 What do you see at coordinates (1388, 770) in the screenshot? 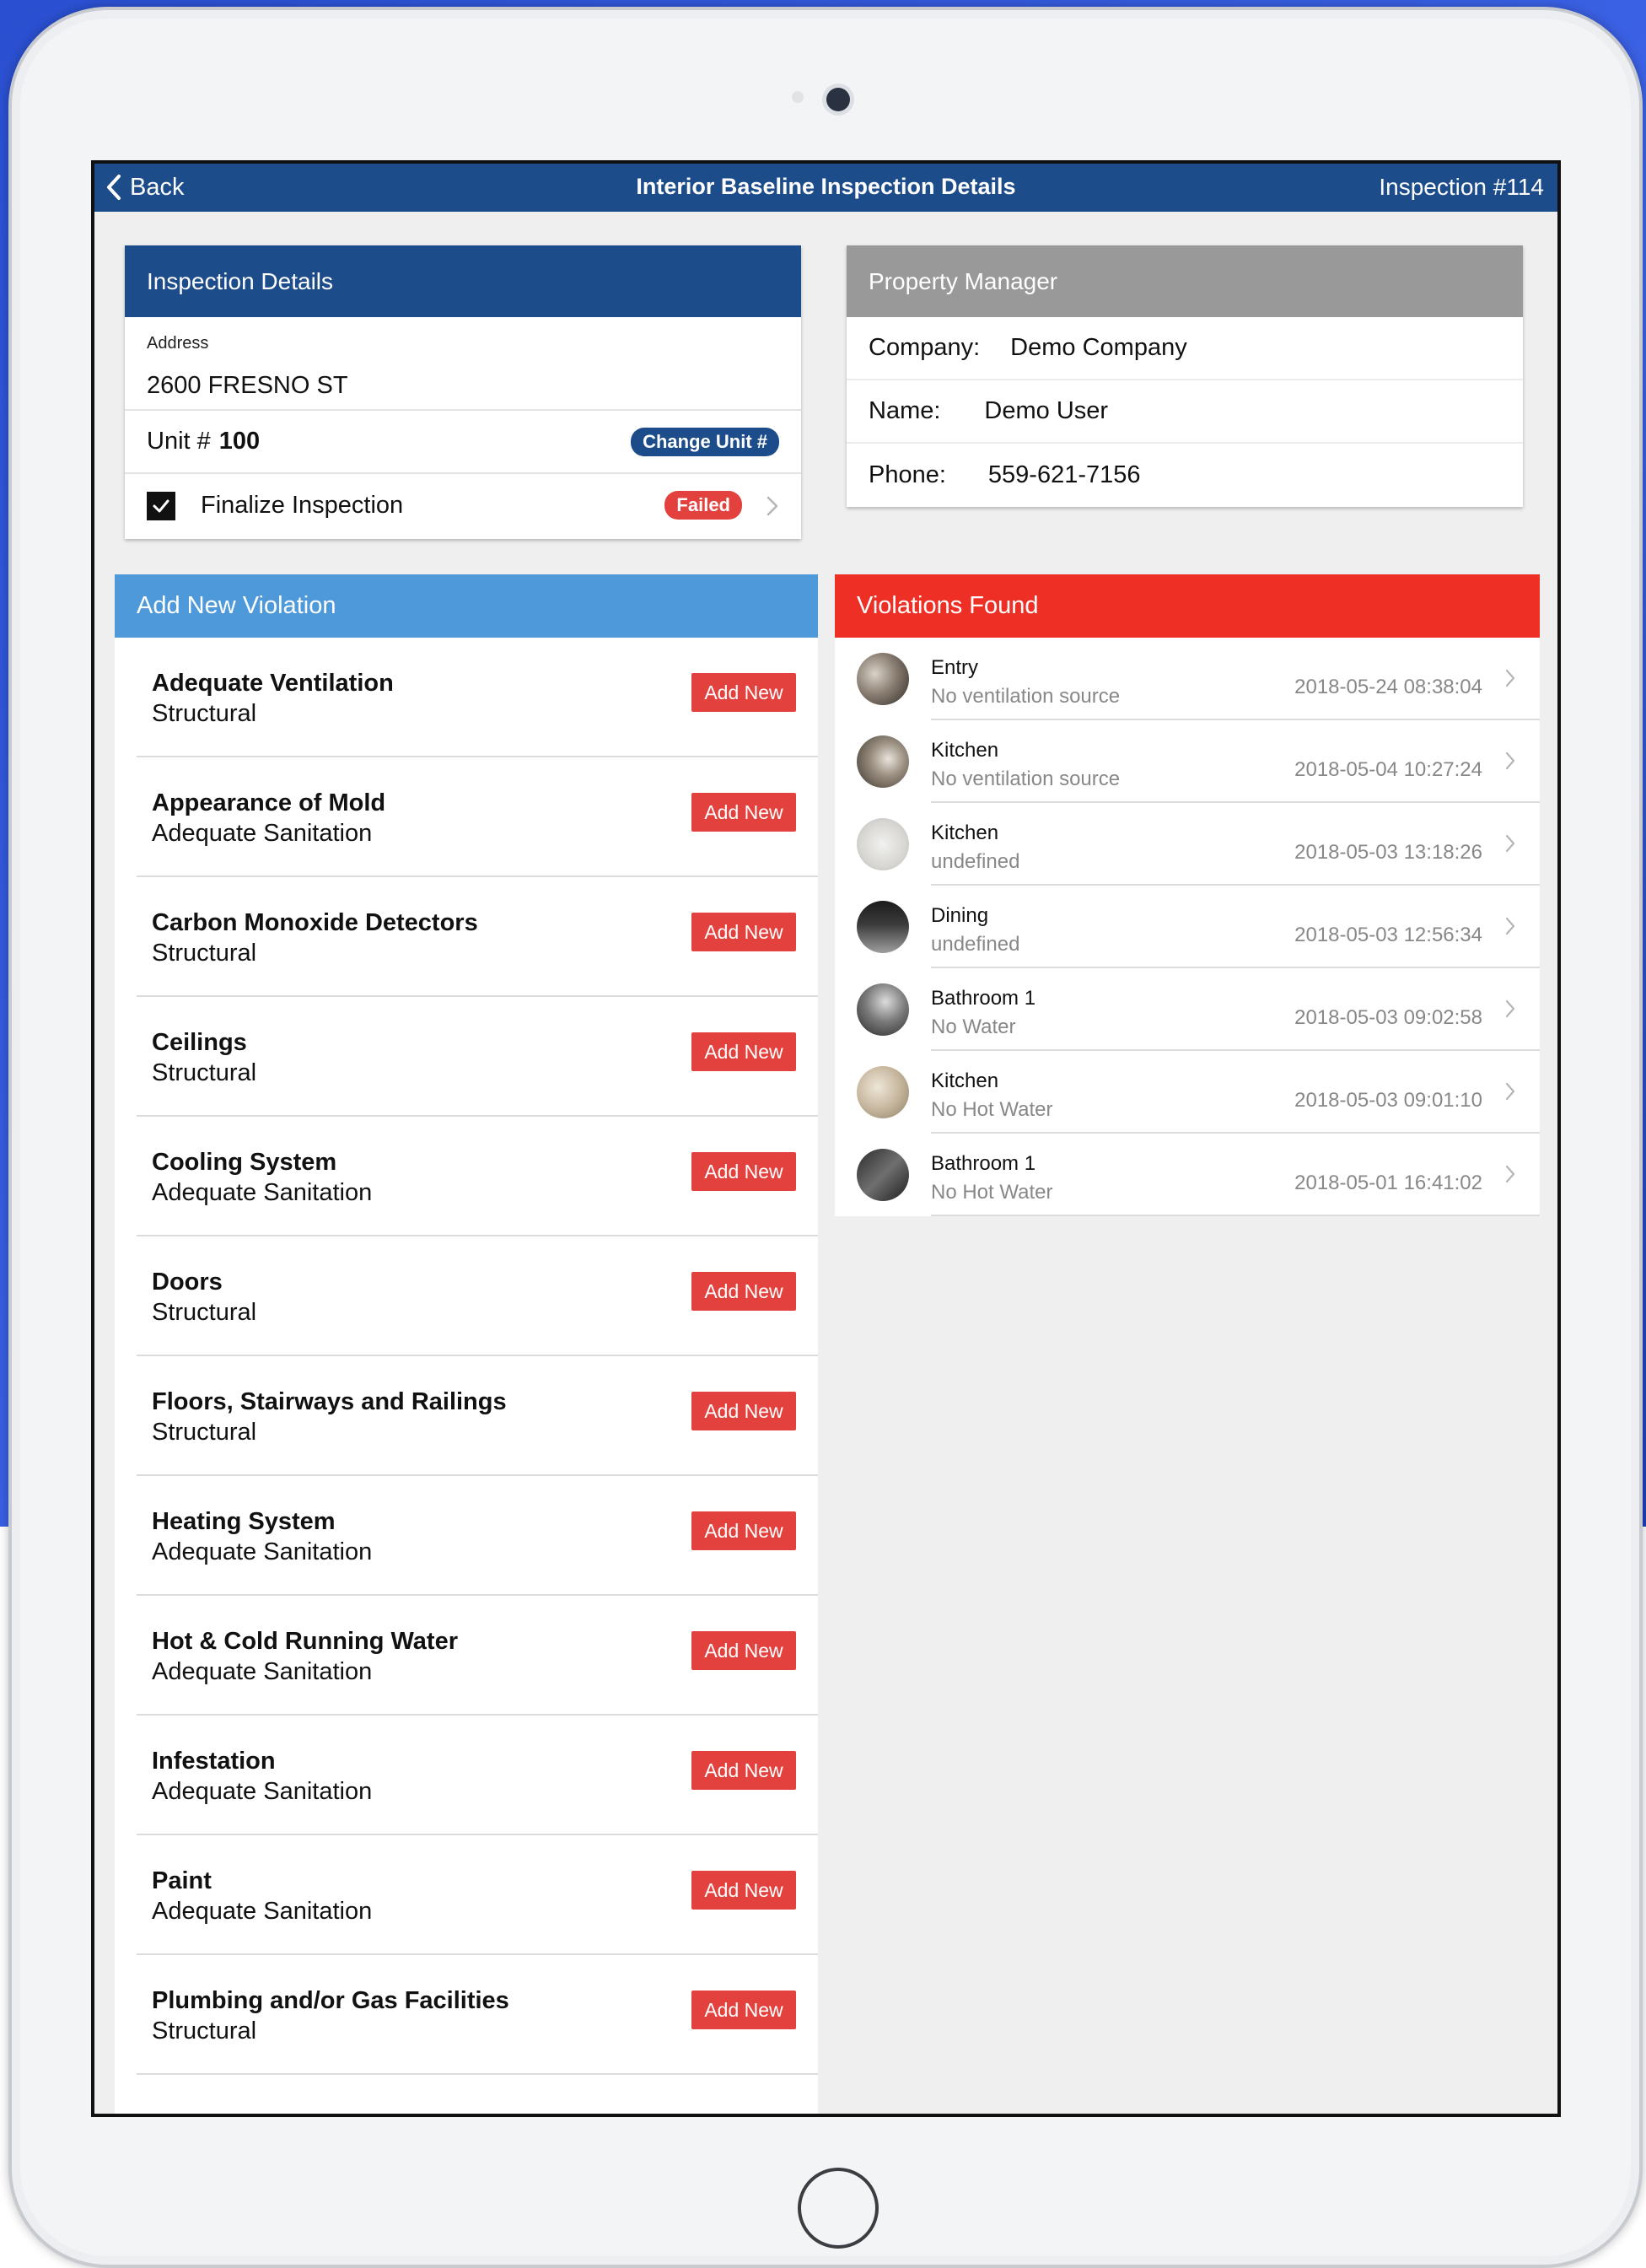
I see `violation-timestamp: 2018-05-04 10:27:24` at bounding box center [1388, 770].